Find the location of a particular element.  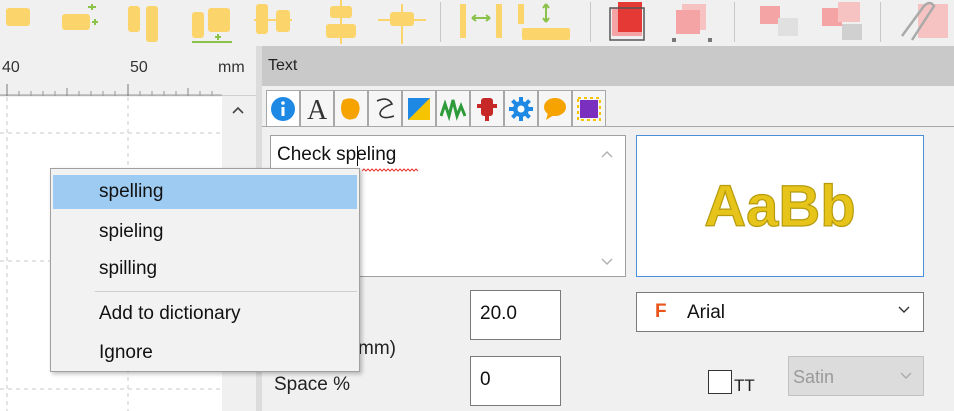

text-part-1: Check s is located at coordinates (311, 154).